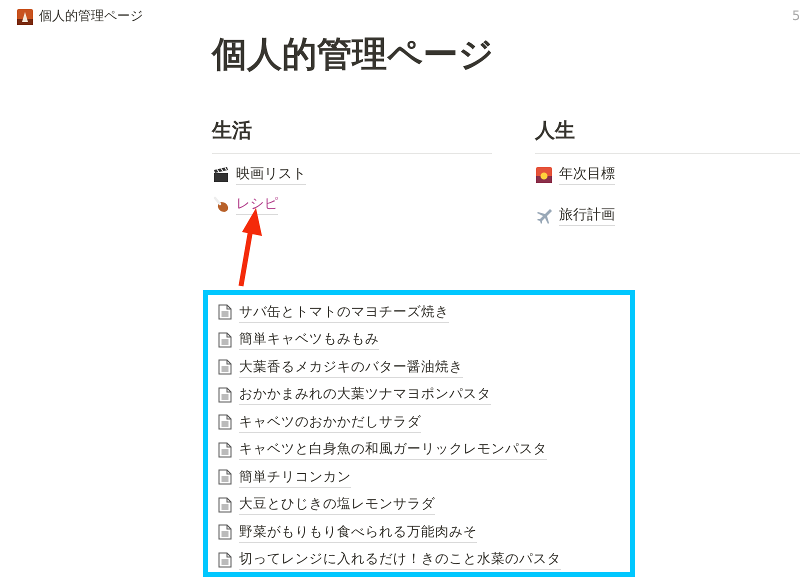 Image resolution: width=800 pixels, height=581 pixels. I want to click on recipe-link: 簡単チリコンカン, so click(295, 477).